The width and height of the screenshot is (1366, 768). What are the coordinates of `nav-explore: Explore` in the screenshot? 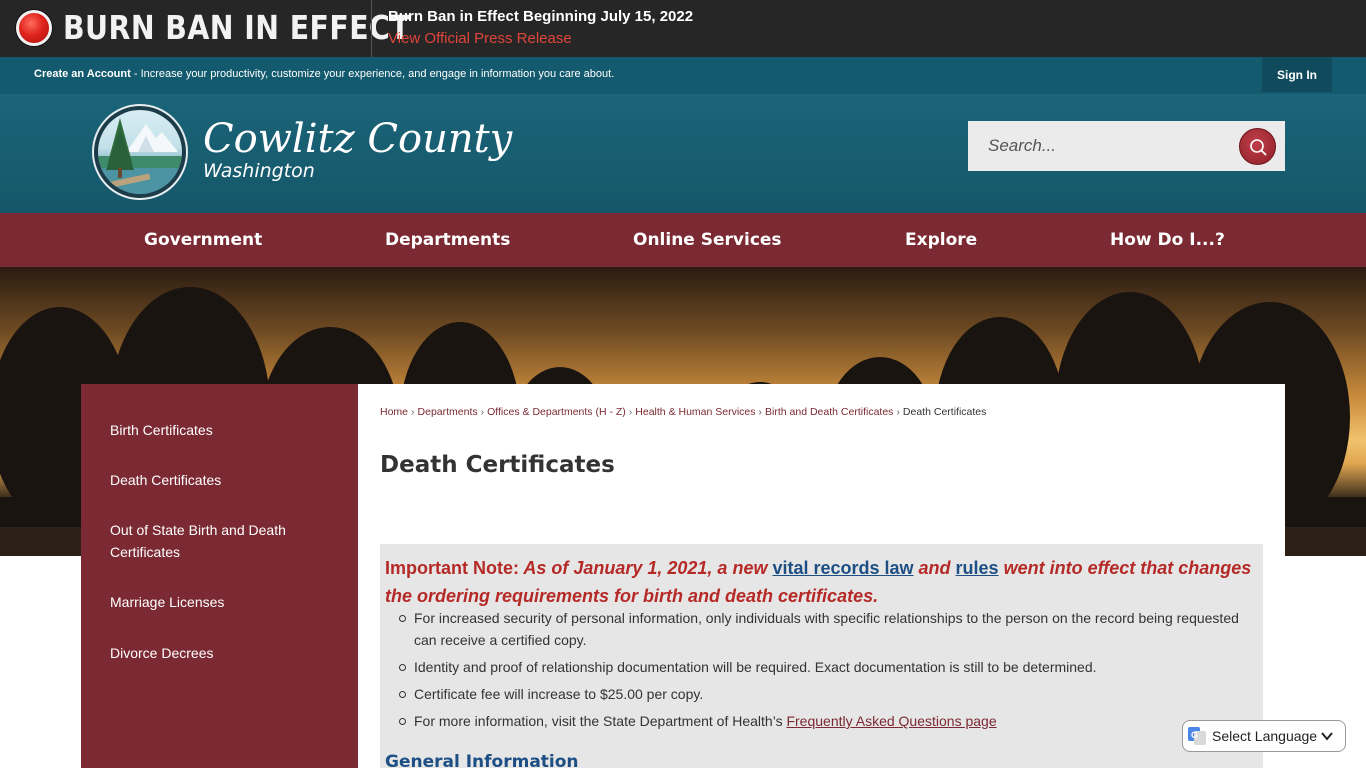 It's located at (941, 240).